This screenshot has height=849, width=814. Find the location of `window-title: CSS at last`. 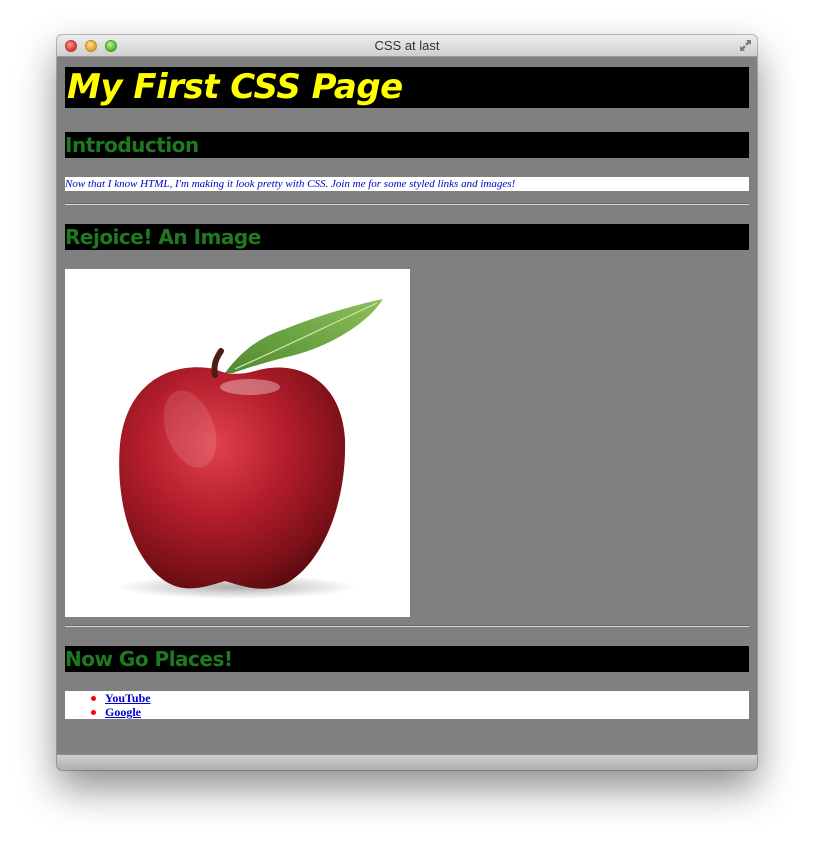

window-title: CSS at last is located at coordinates (407, 45).